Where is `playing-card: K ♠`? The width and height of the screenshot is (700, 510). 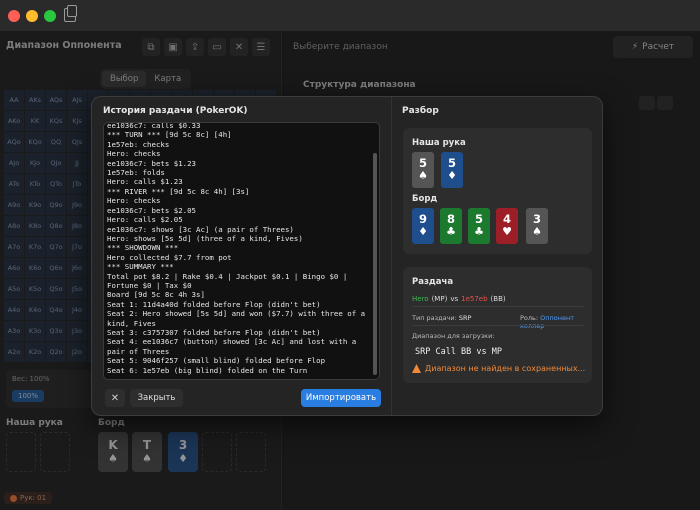
playing-card: K ♠ is located at coordinates (113, 452).